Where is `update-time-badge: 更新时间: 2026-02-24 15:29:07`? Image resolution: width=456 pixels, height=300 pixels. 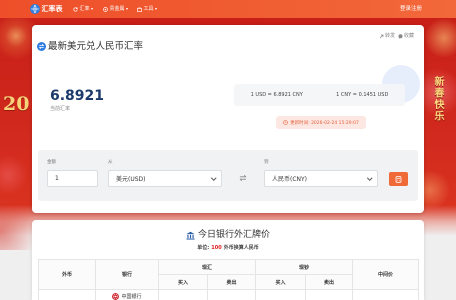 update-time-badge: 更新时间: 2026-02-24 15:29:07 is located at coordinates (321, 122).